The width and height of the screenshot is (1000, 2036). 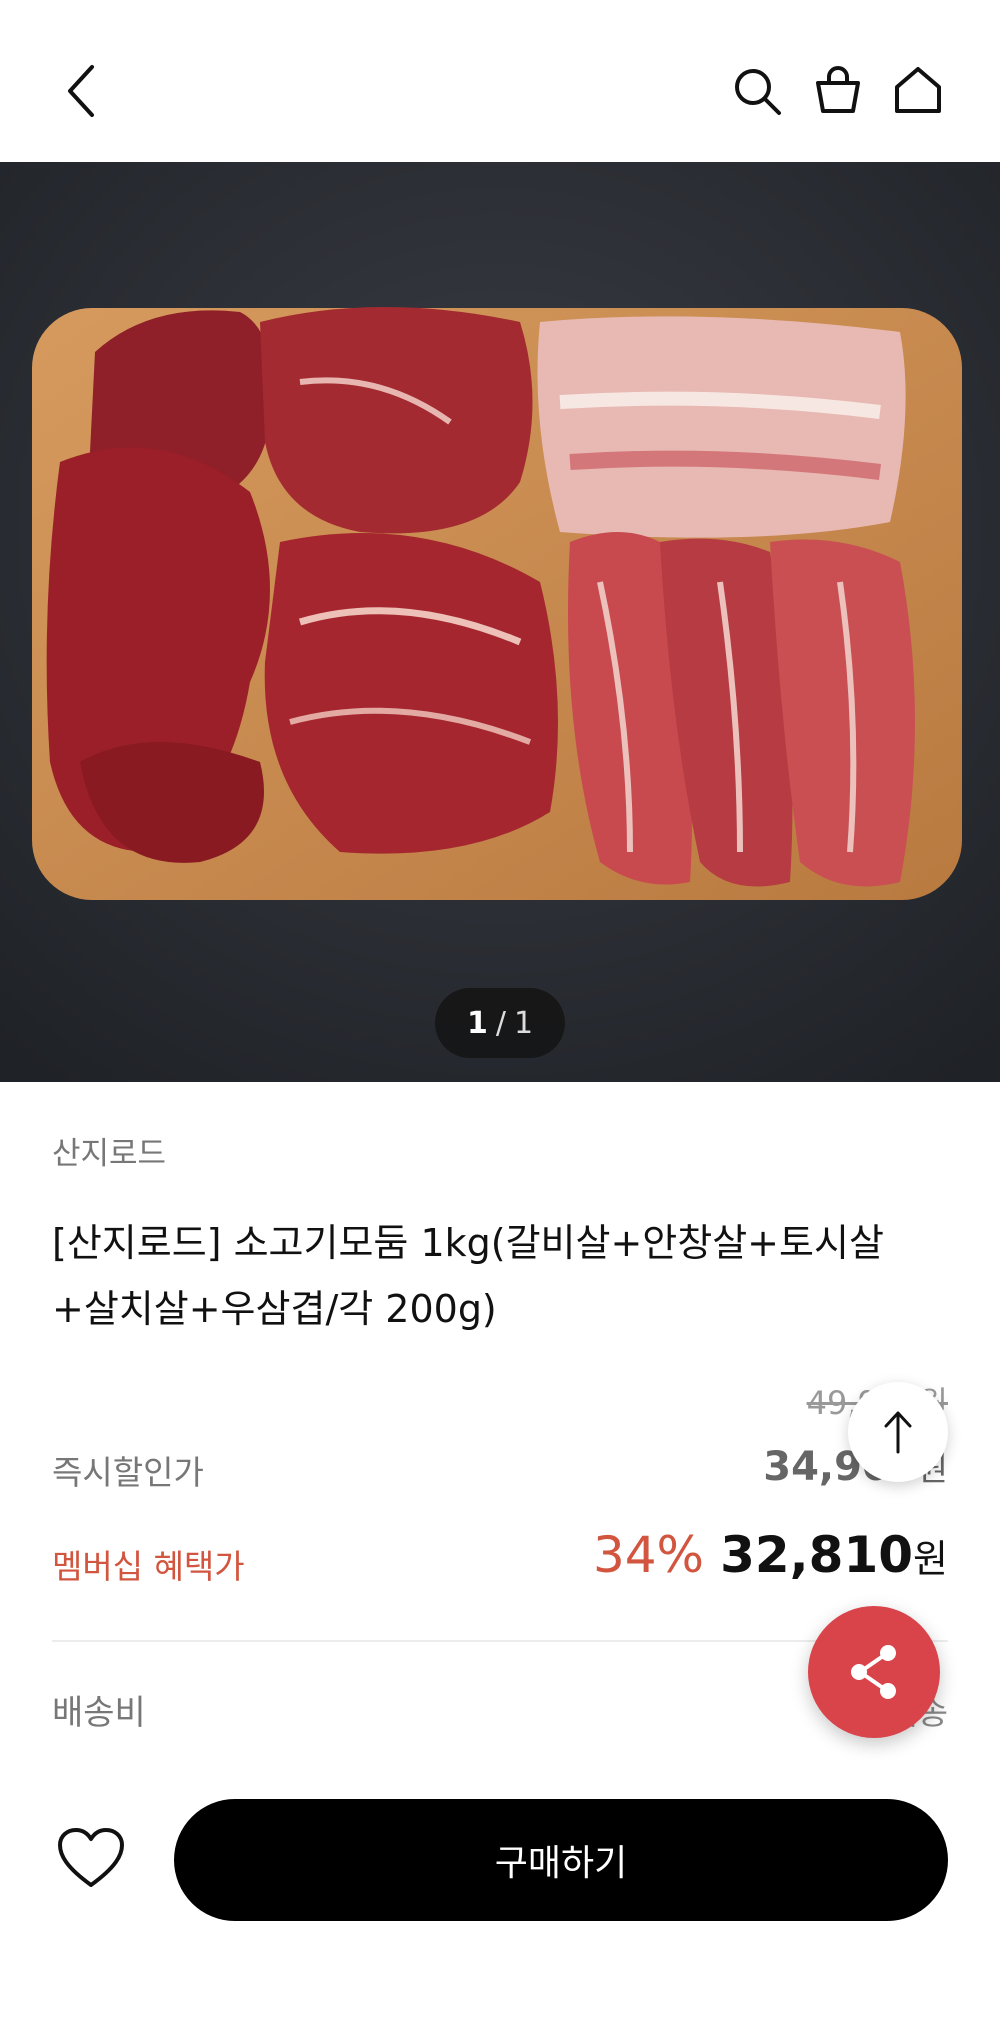 What do you see at coordinates (500, 81) in the screenshot?
I see `top-app-bar` at bounding box center [500, 81].